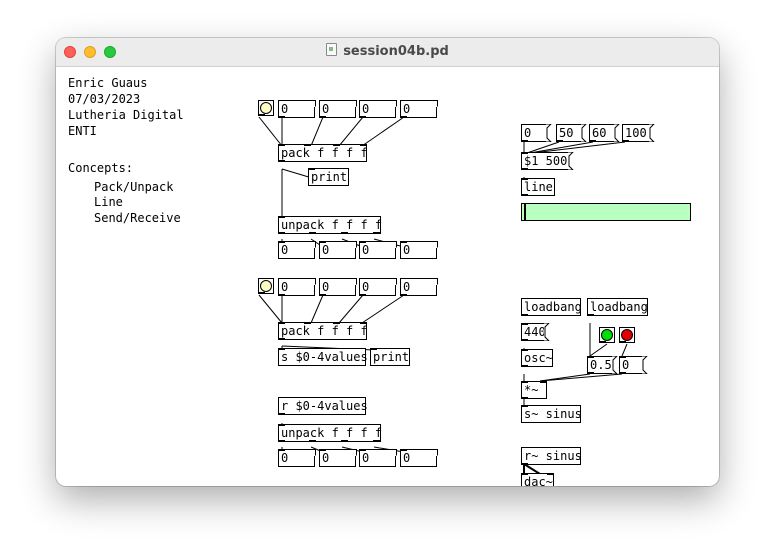  What do you see at coordinates (126, 115) in the screenshot?
I see `comment-org: Lutheria Digital` at bounding box center [126, 115].